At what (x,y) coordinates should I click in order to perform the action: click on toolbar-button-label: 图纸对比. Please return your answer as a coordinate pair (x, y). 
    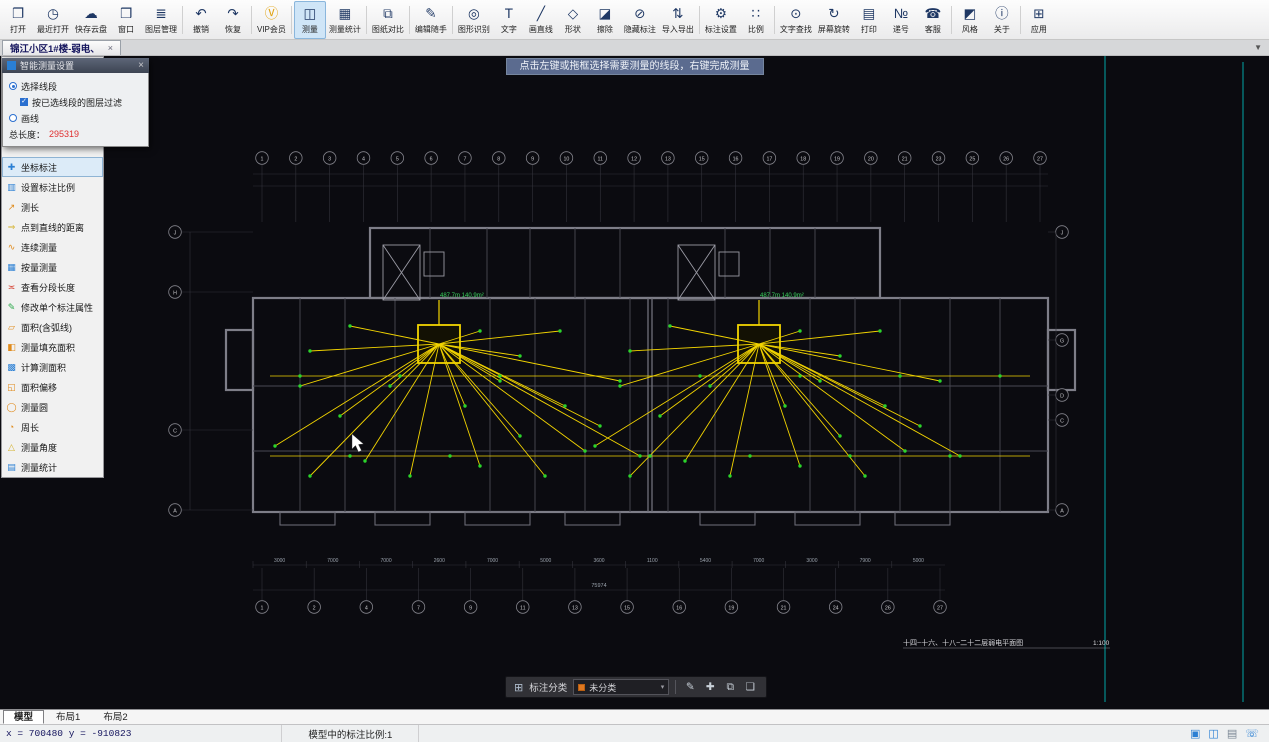
    Looking at the image, I should click on (387, 29).